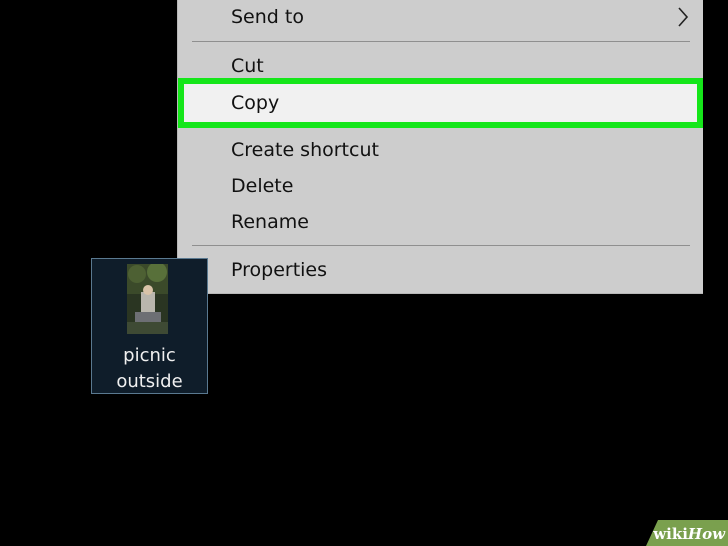 This screenshot has width=728, height=546. I want to click on menu-item-label: Copy, so click(255, 103).